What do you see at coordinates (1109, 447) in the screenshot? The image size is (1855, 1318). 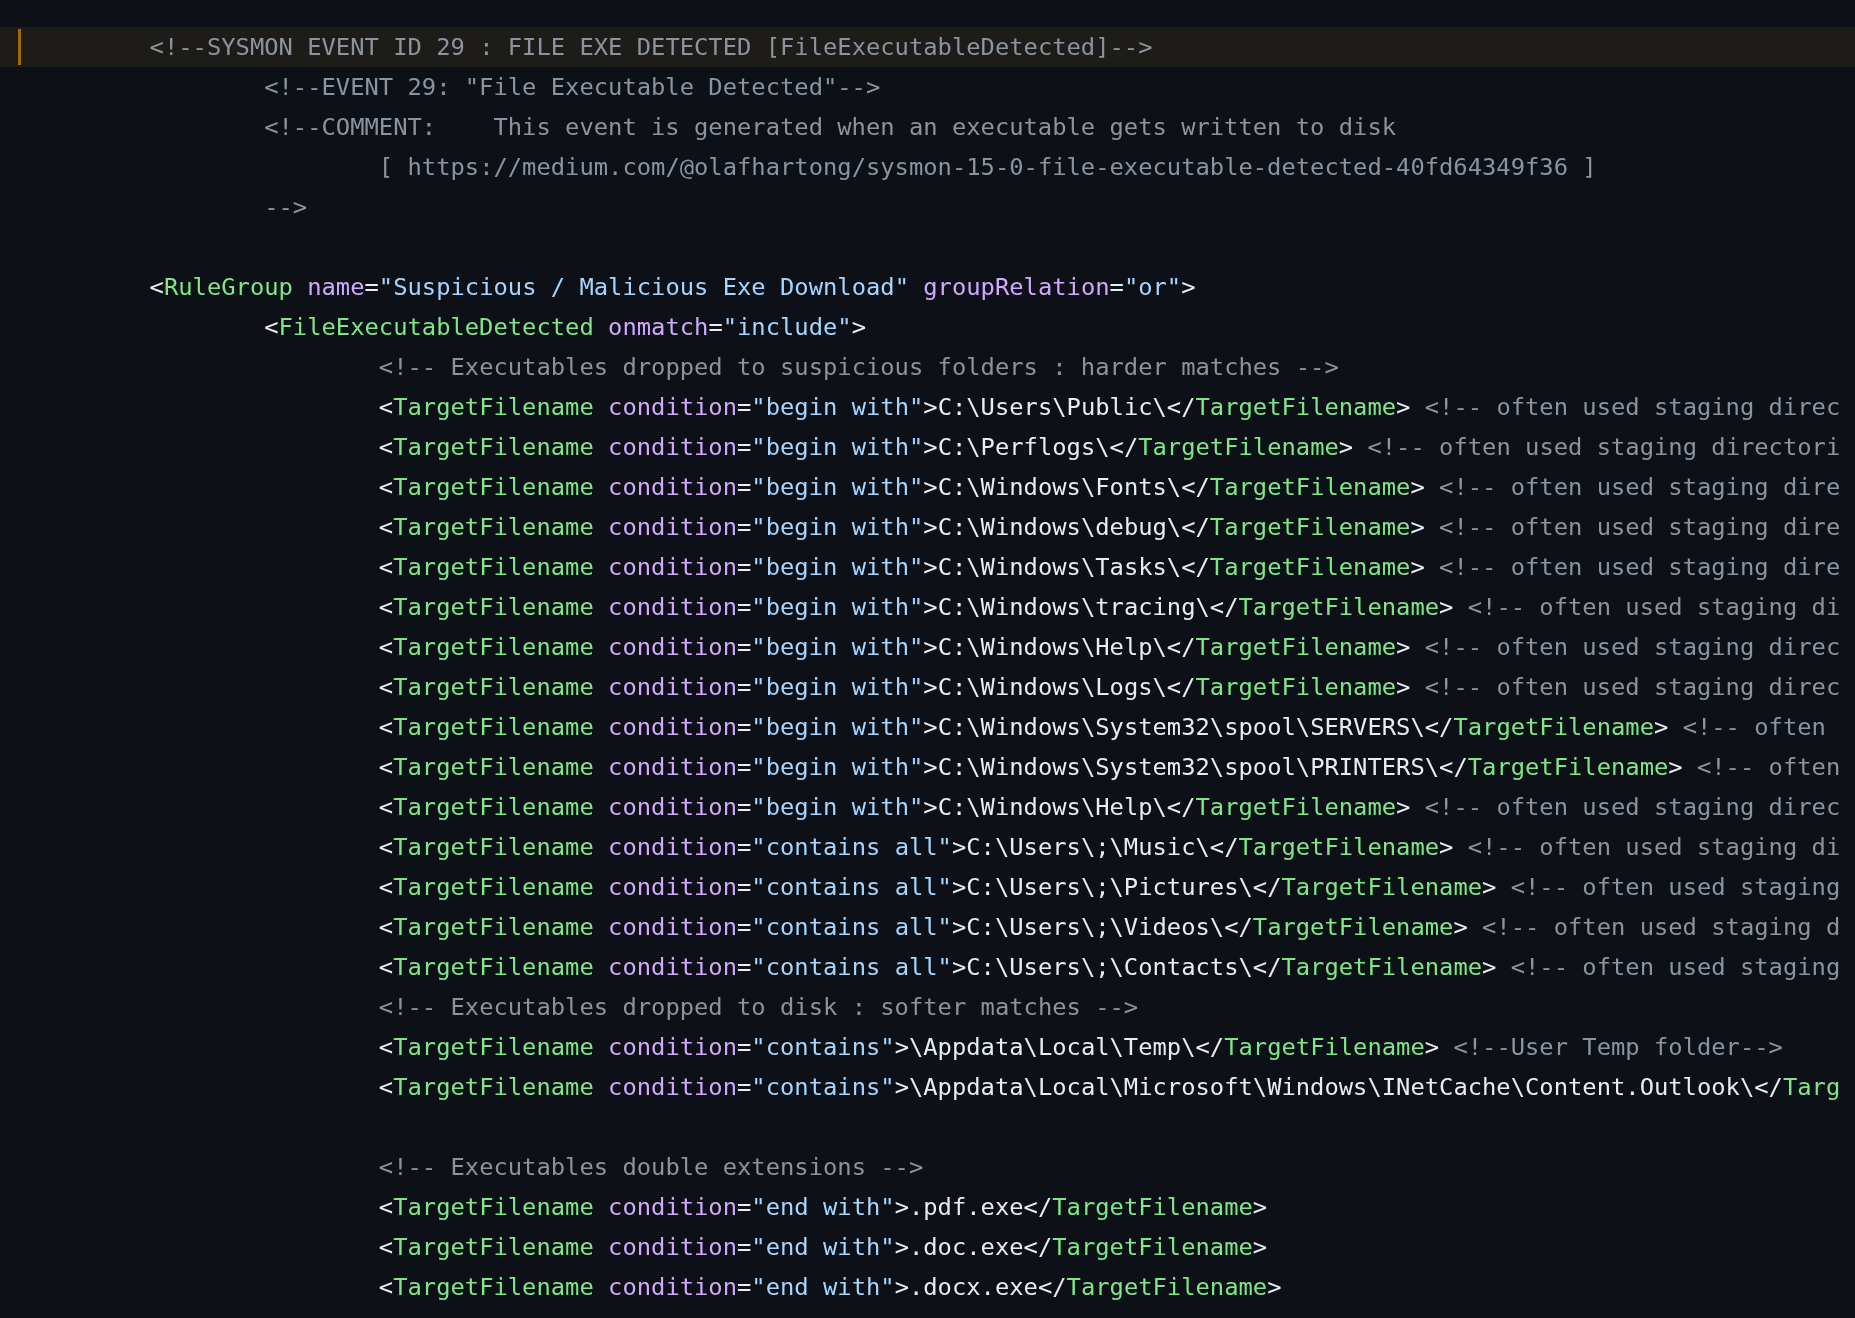 I see `code-line: <TargetFilename condition="begin with">C:\Perflogs\</TargetFilename> <!-- often used staging directori` at bounding box center [1109, 447].